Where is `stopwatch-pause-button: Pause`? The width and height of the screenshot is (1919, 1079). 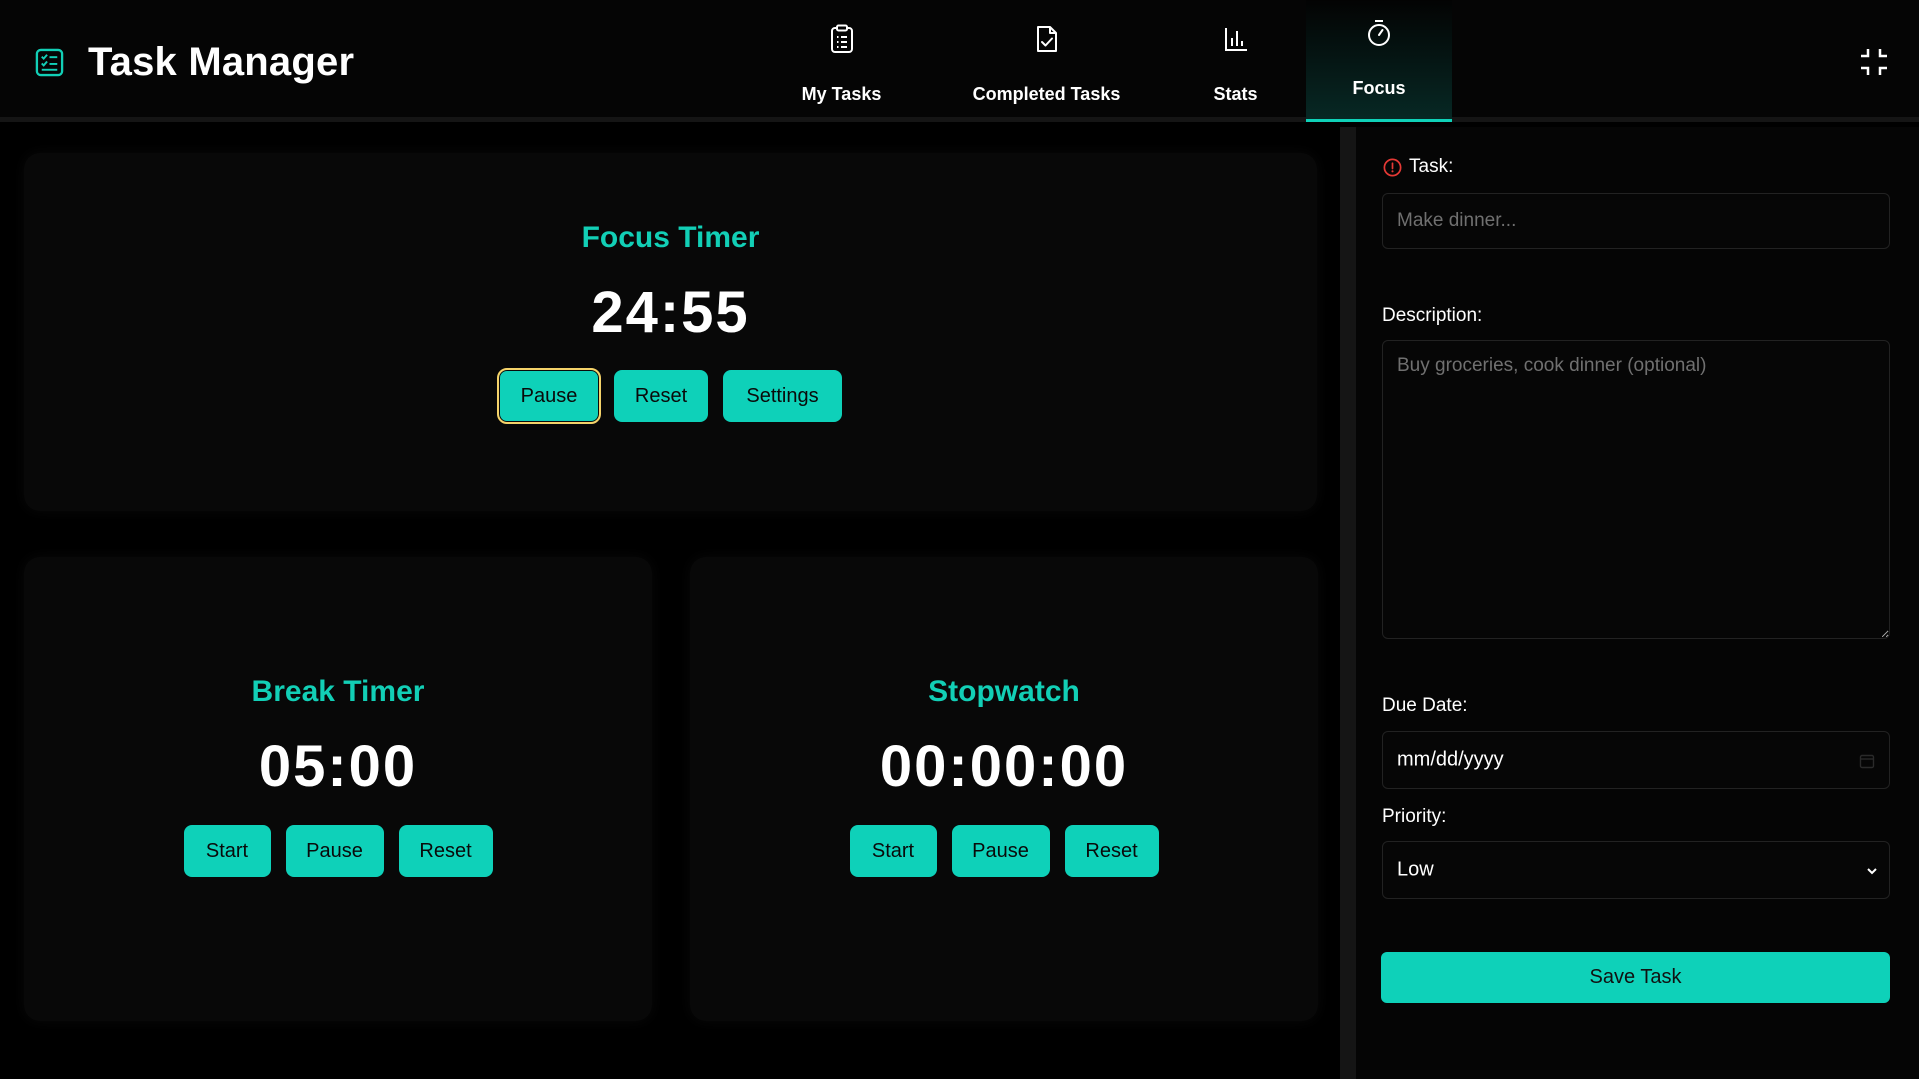 stopwatch-pause-button: Pause is located at coordinates (1000, 851).